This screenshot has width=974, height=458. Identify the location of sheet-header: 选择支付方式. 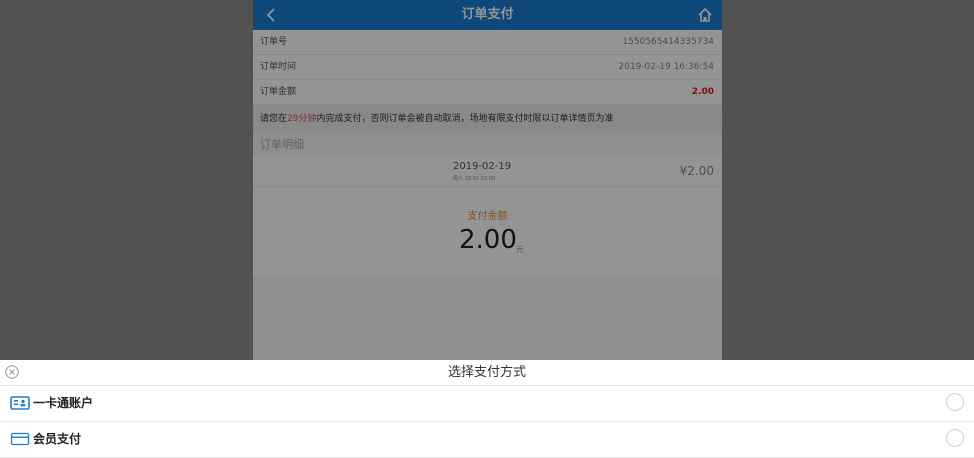
(487, 373).